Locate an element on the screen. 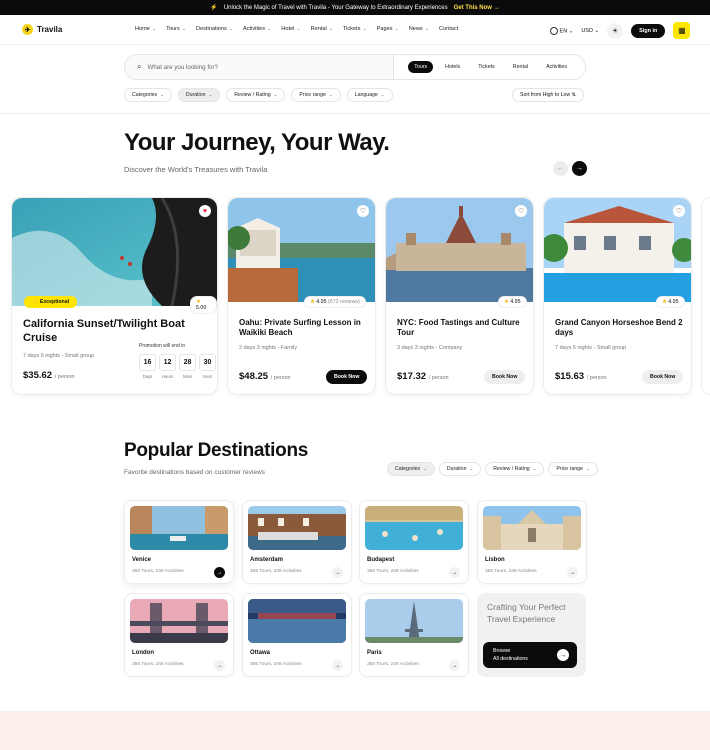  signin-button: Sign in is located at coordinates (648, 30).